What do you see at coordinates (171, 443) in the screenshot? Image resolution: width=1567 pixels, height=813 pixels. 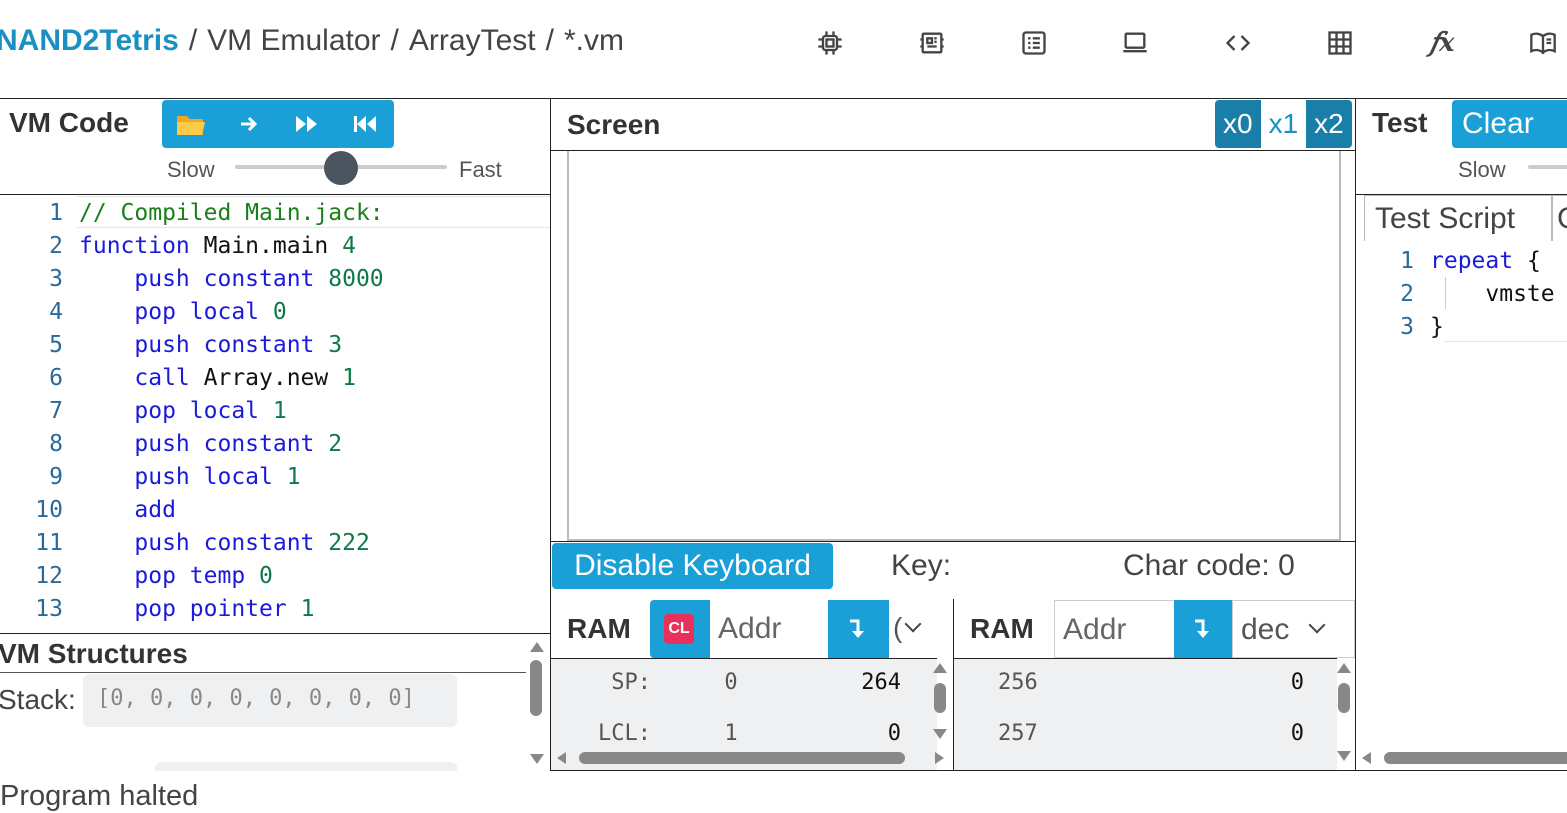 I see `code-line: 8 push constant 2` at bounding box center [171, 443].